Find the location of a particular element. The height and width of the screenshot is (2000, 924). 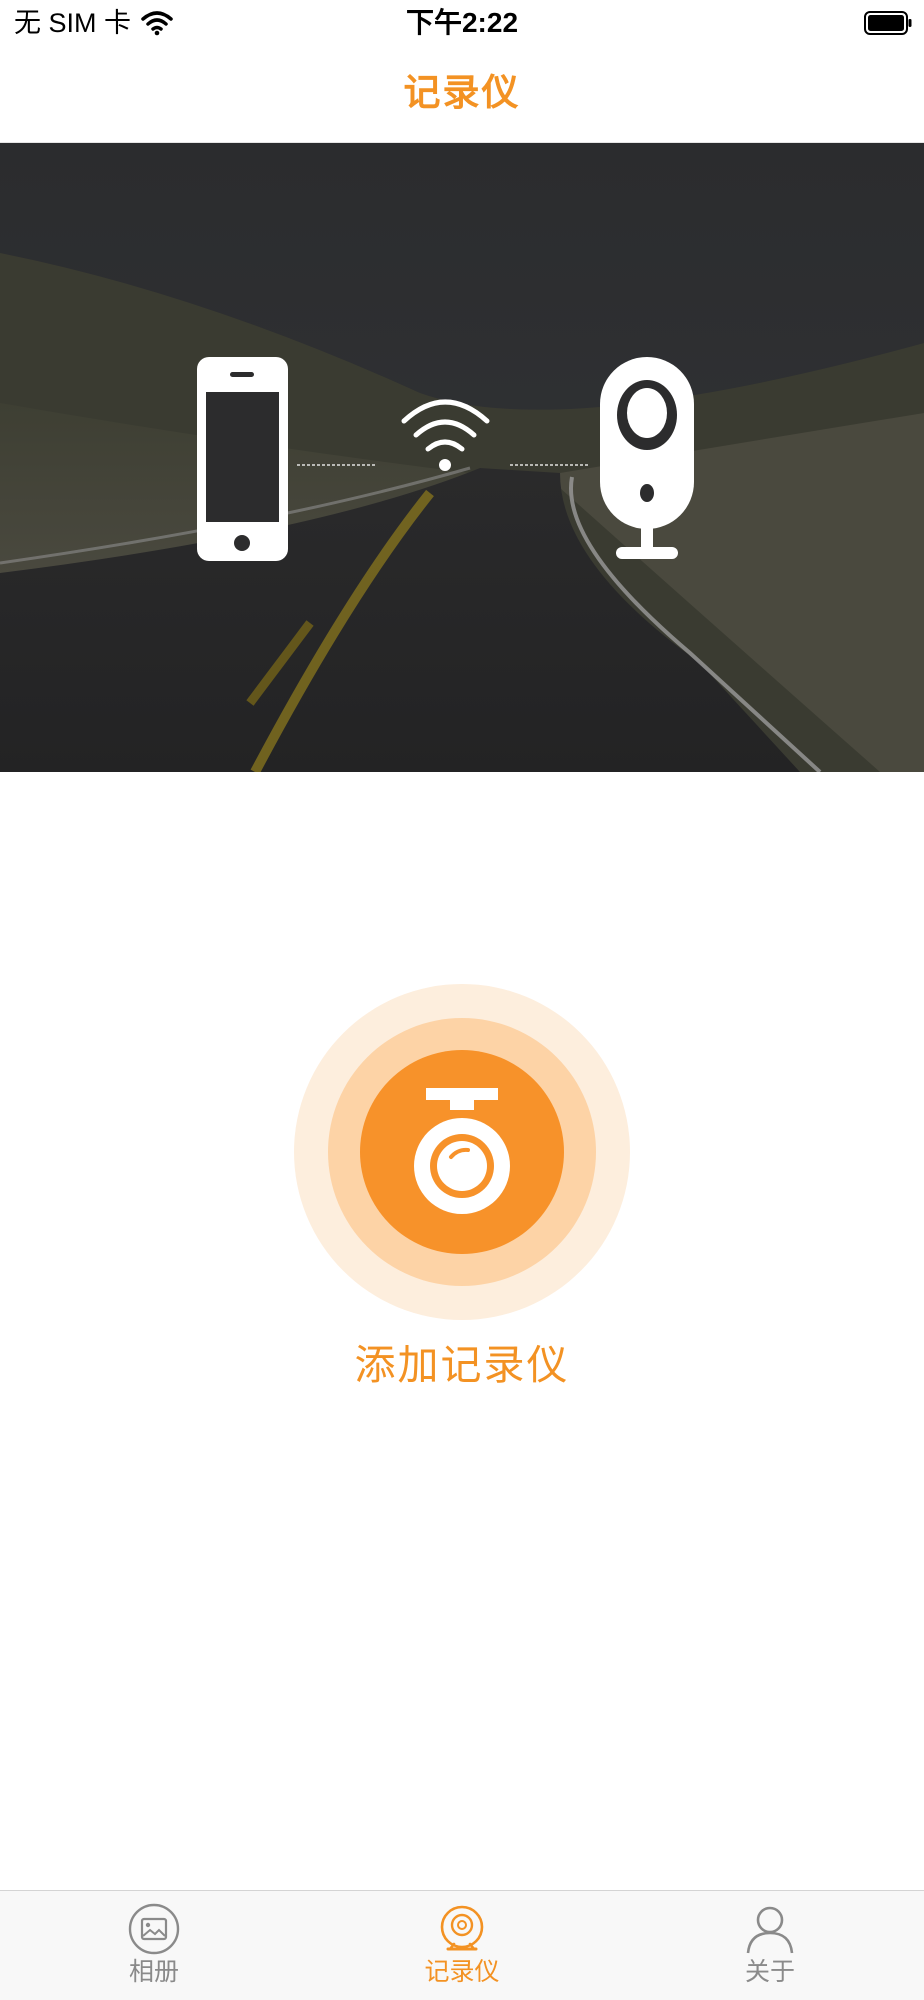

tab-about-label: 关于 is located at coordinates (769, 1972).